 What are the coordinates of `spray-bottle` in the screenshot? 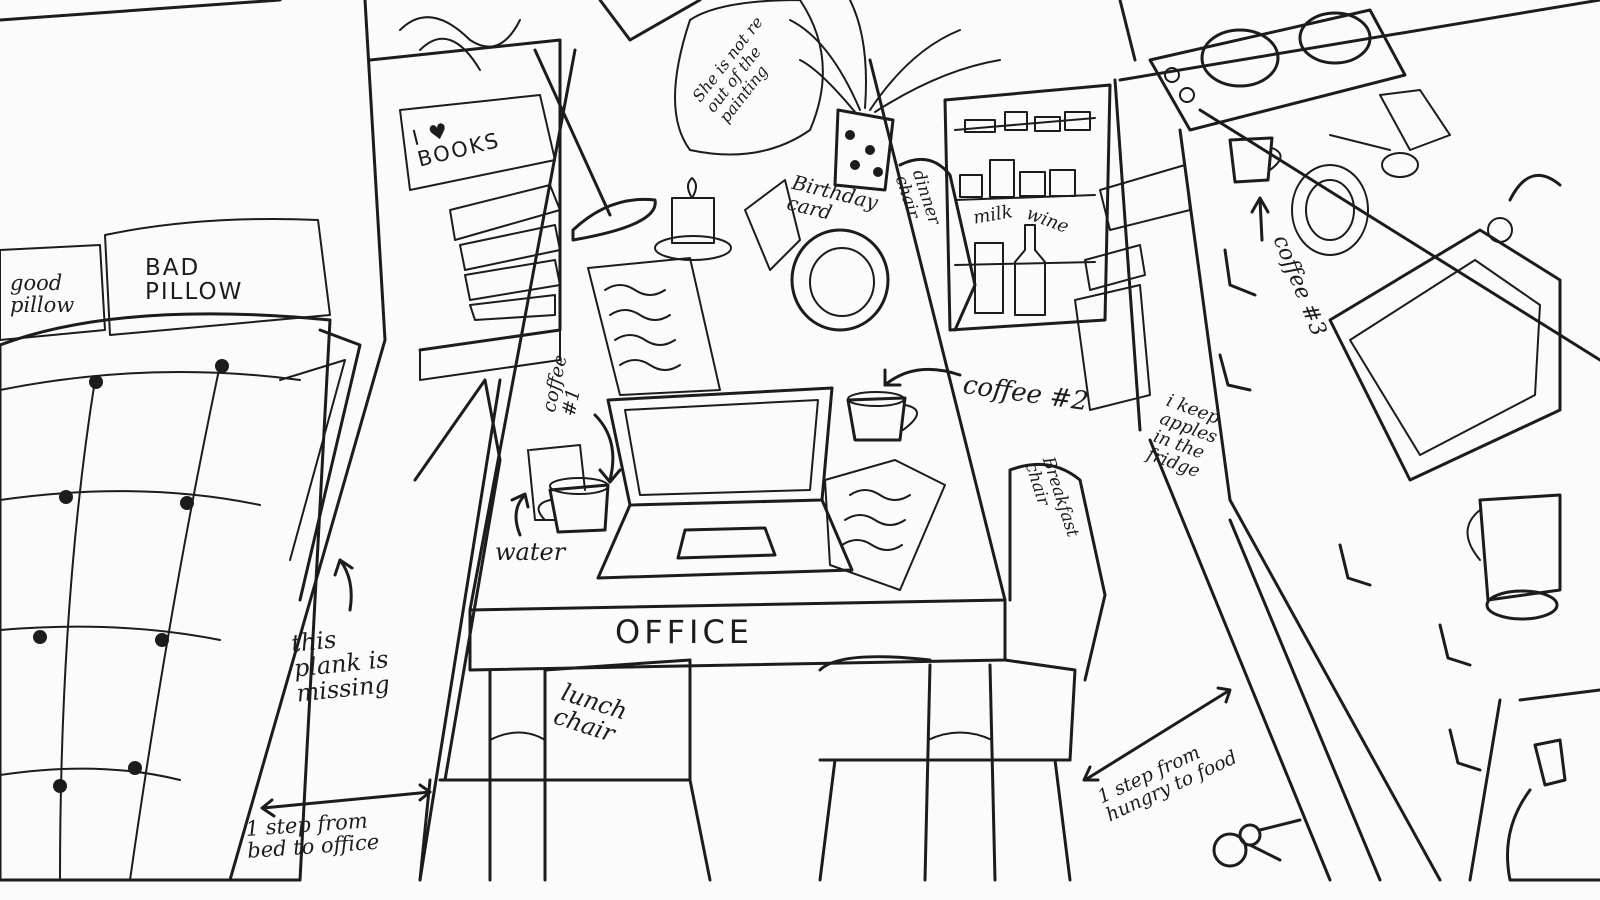 It's located at (1553, 810).